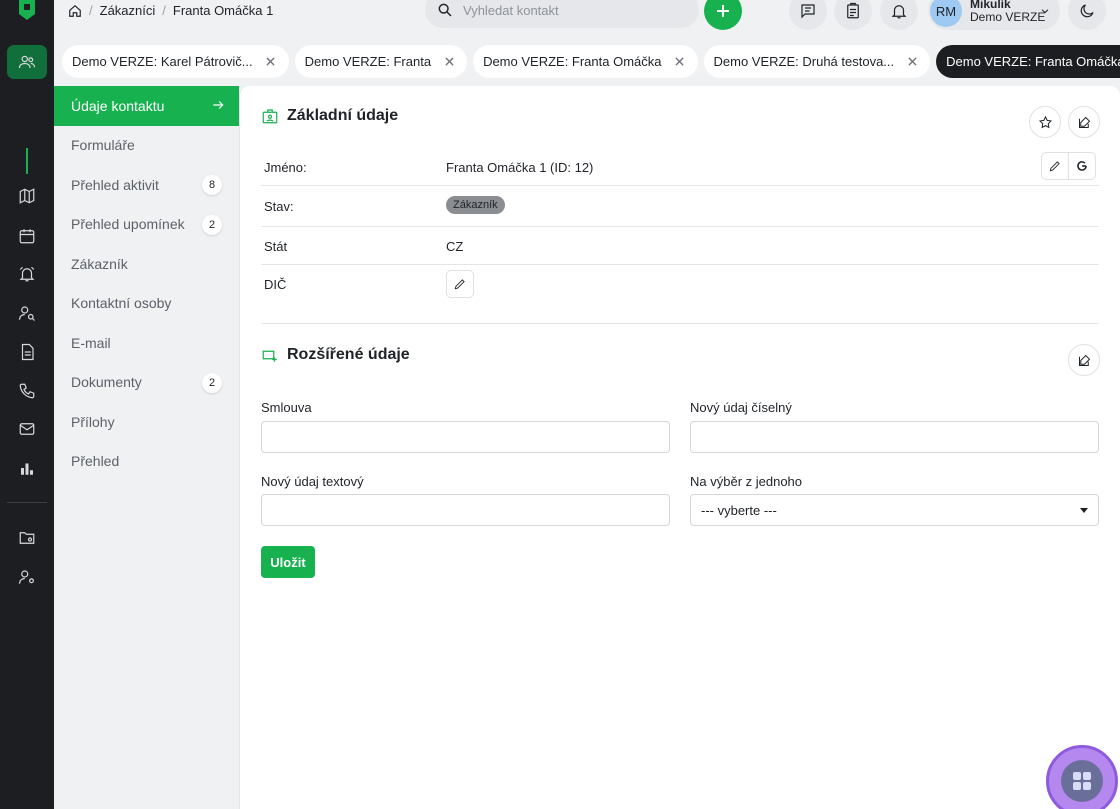  I want to click on google-icon, so click(1082, 166).